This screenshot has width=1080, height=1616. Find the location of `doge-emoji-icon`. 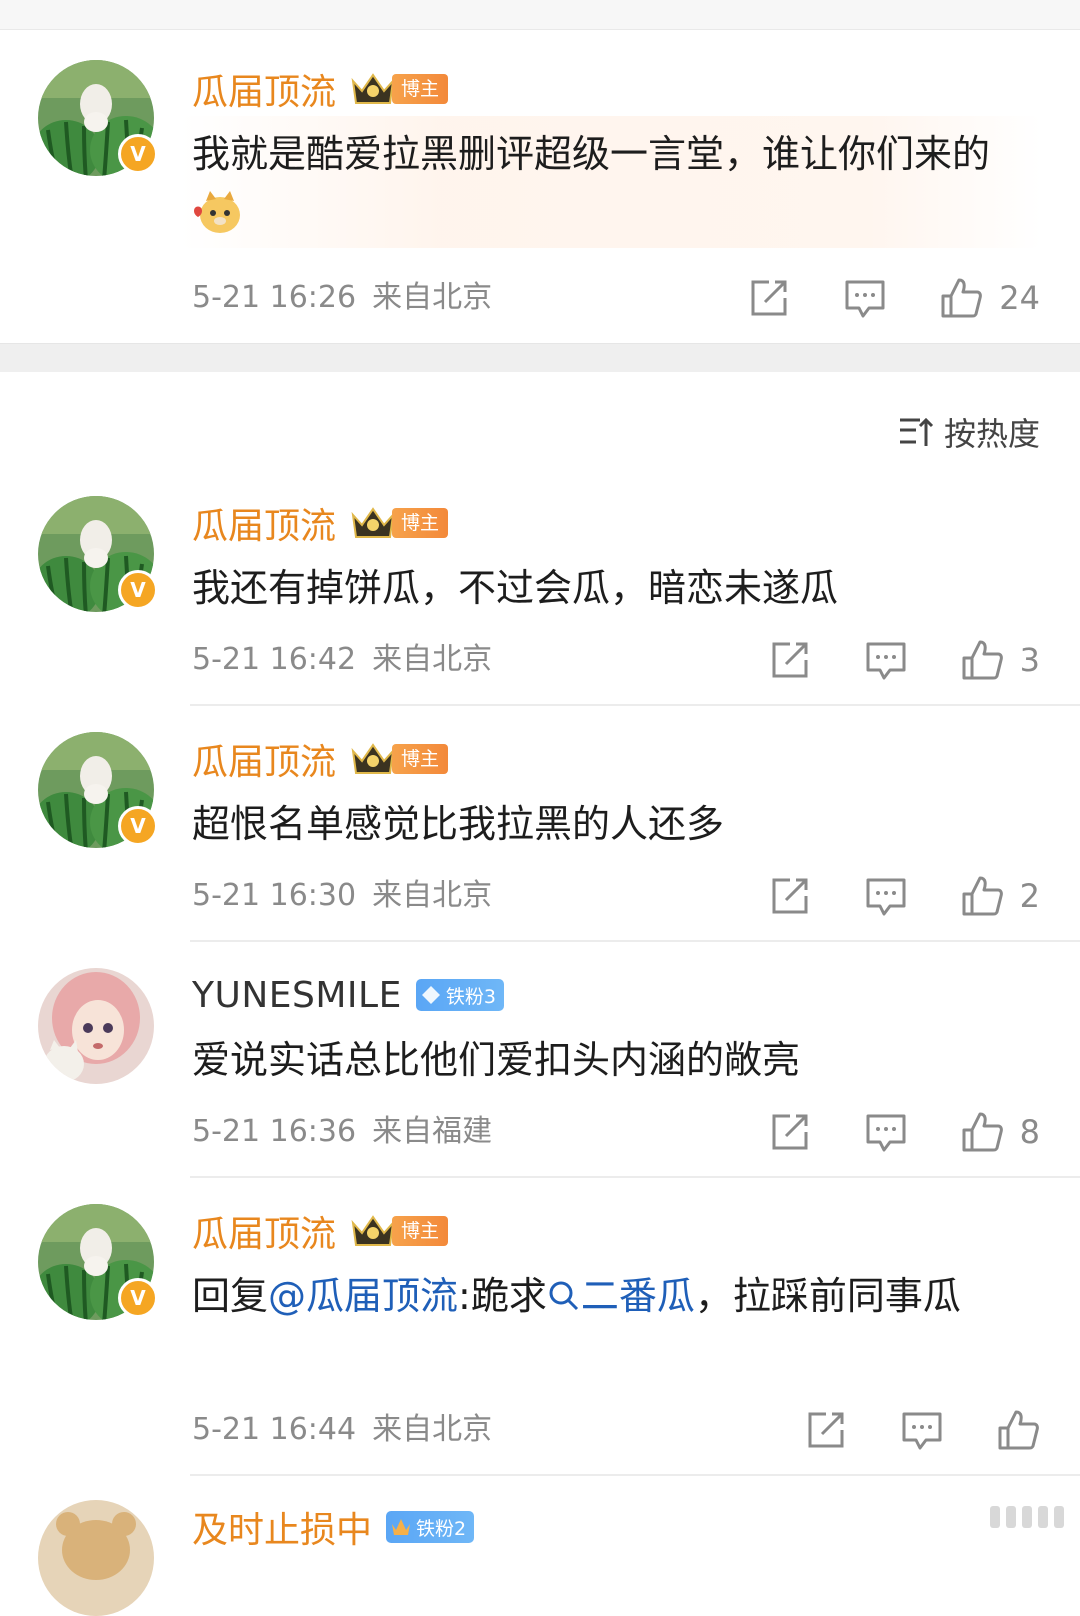

doge-emoji-icon is located at coordinates (217, 212).